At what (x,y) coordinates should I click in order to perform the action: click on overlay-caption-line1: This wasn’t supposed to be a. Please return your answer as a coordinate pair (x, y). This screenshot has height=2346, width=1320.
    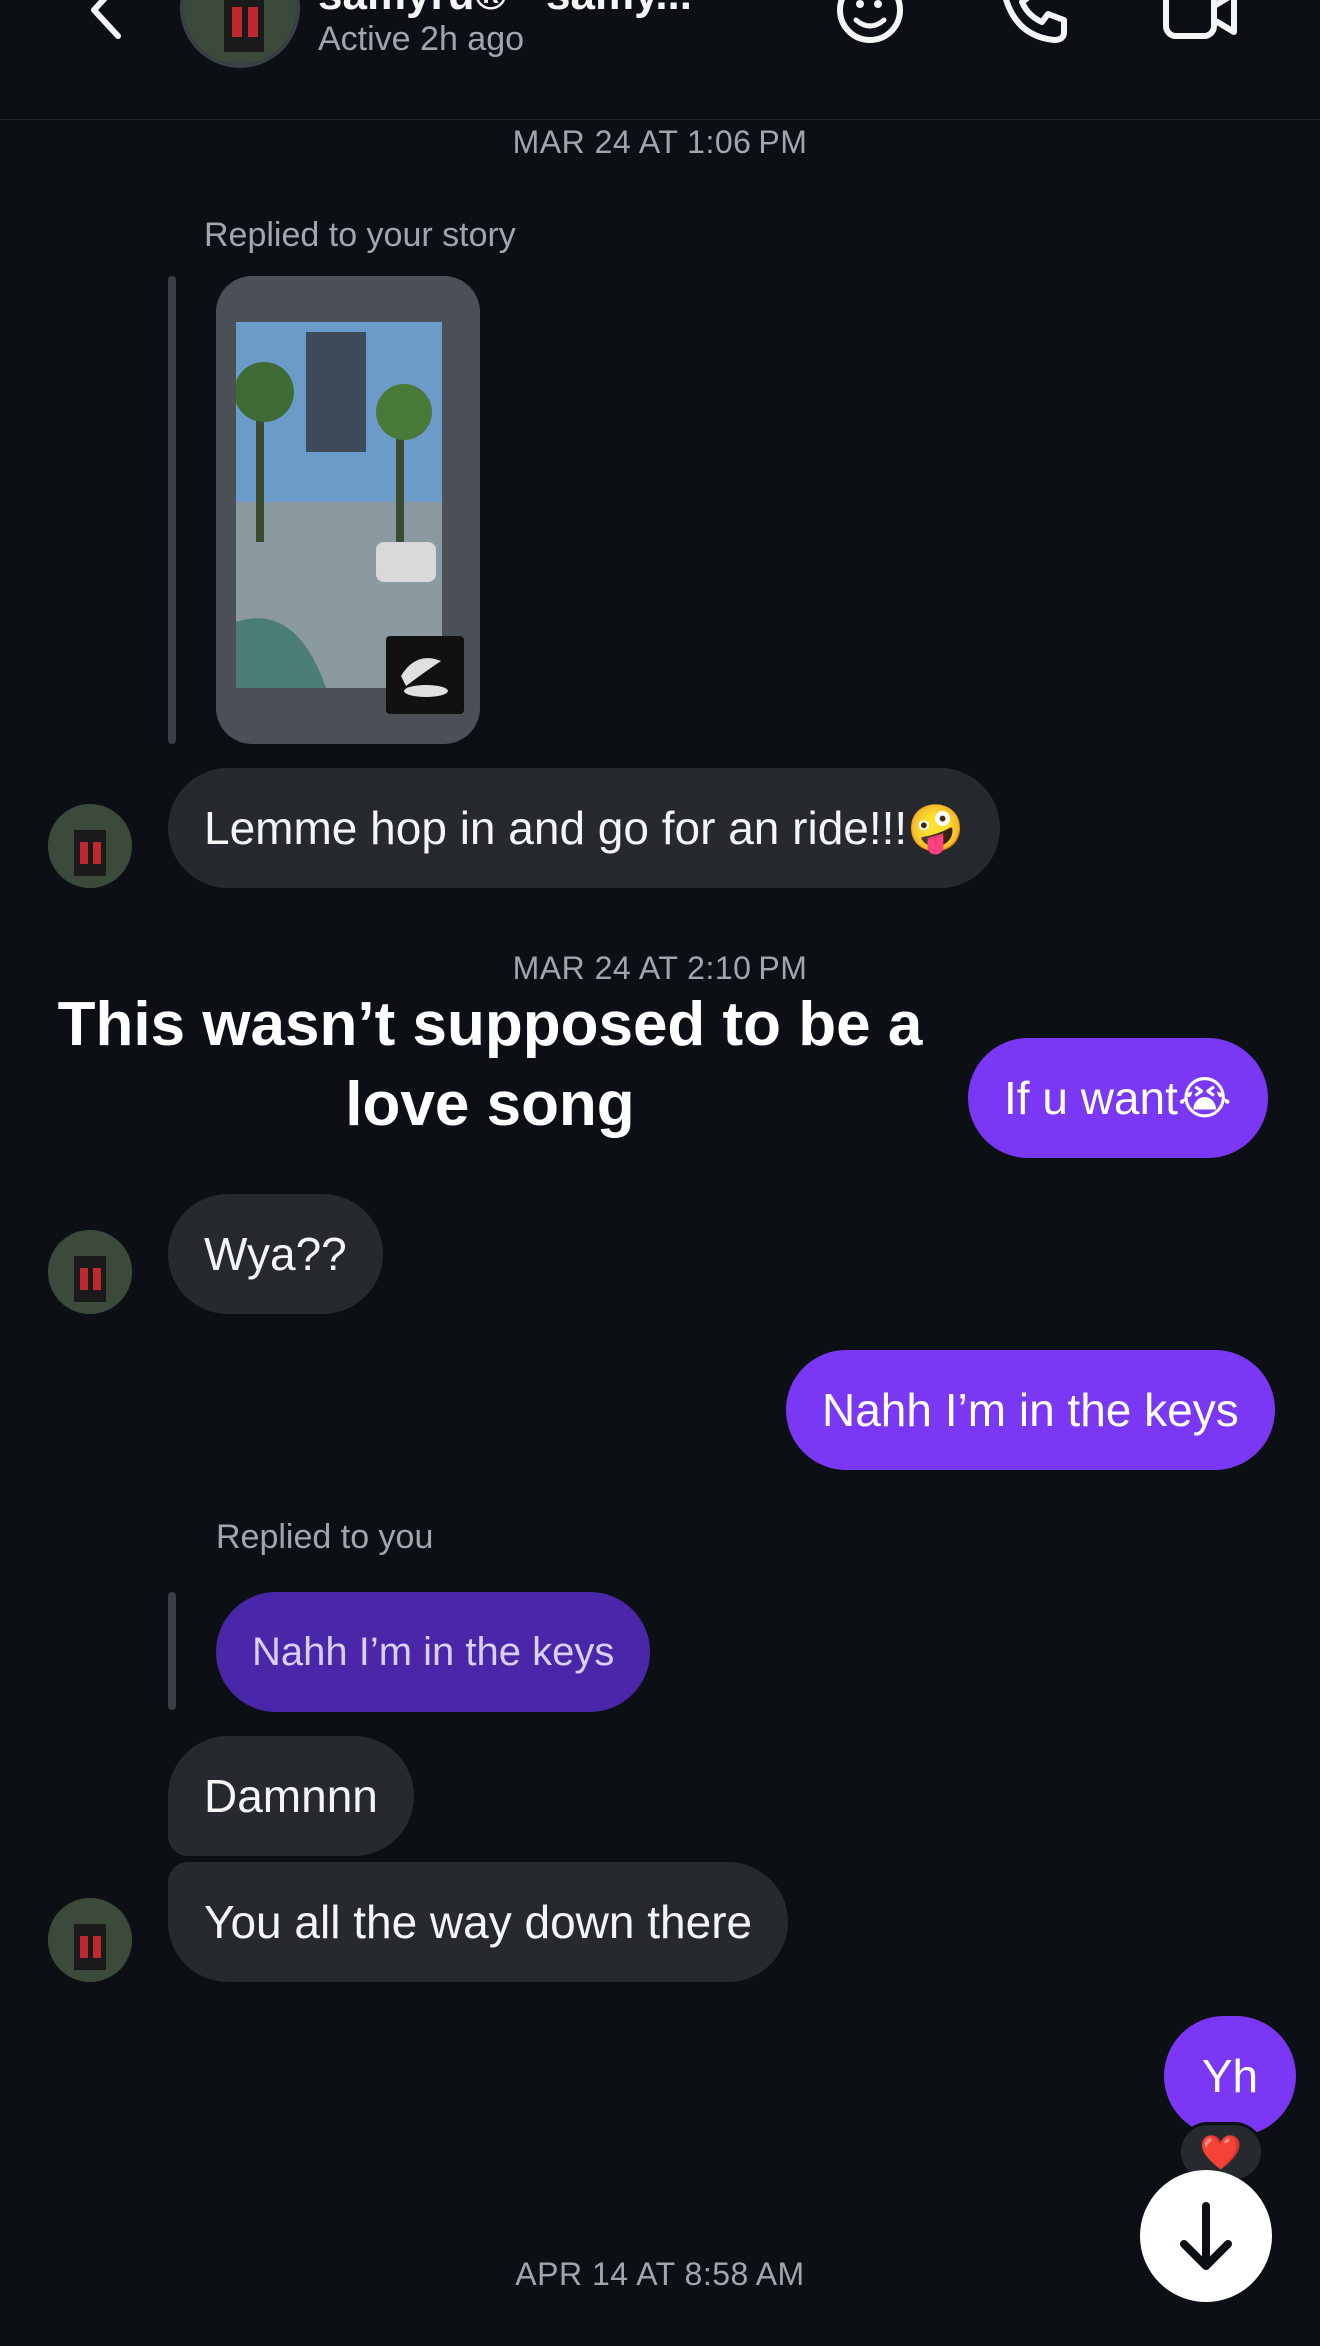
    Looking at the image, I should click on (490, 1024).